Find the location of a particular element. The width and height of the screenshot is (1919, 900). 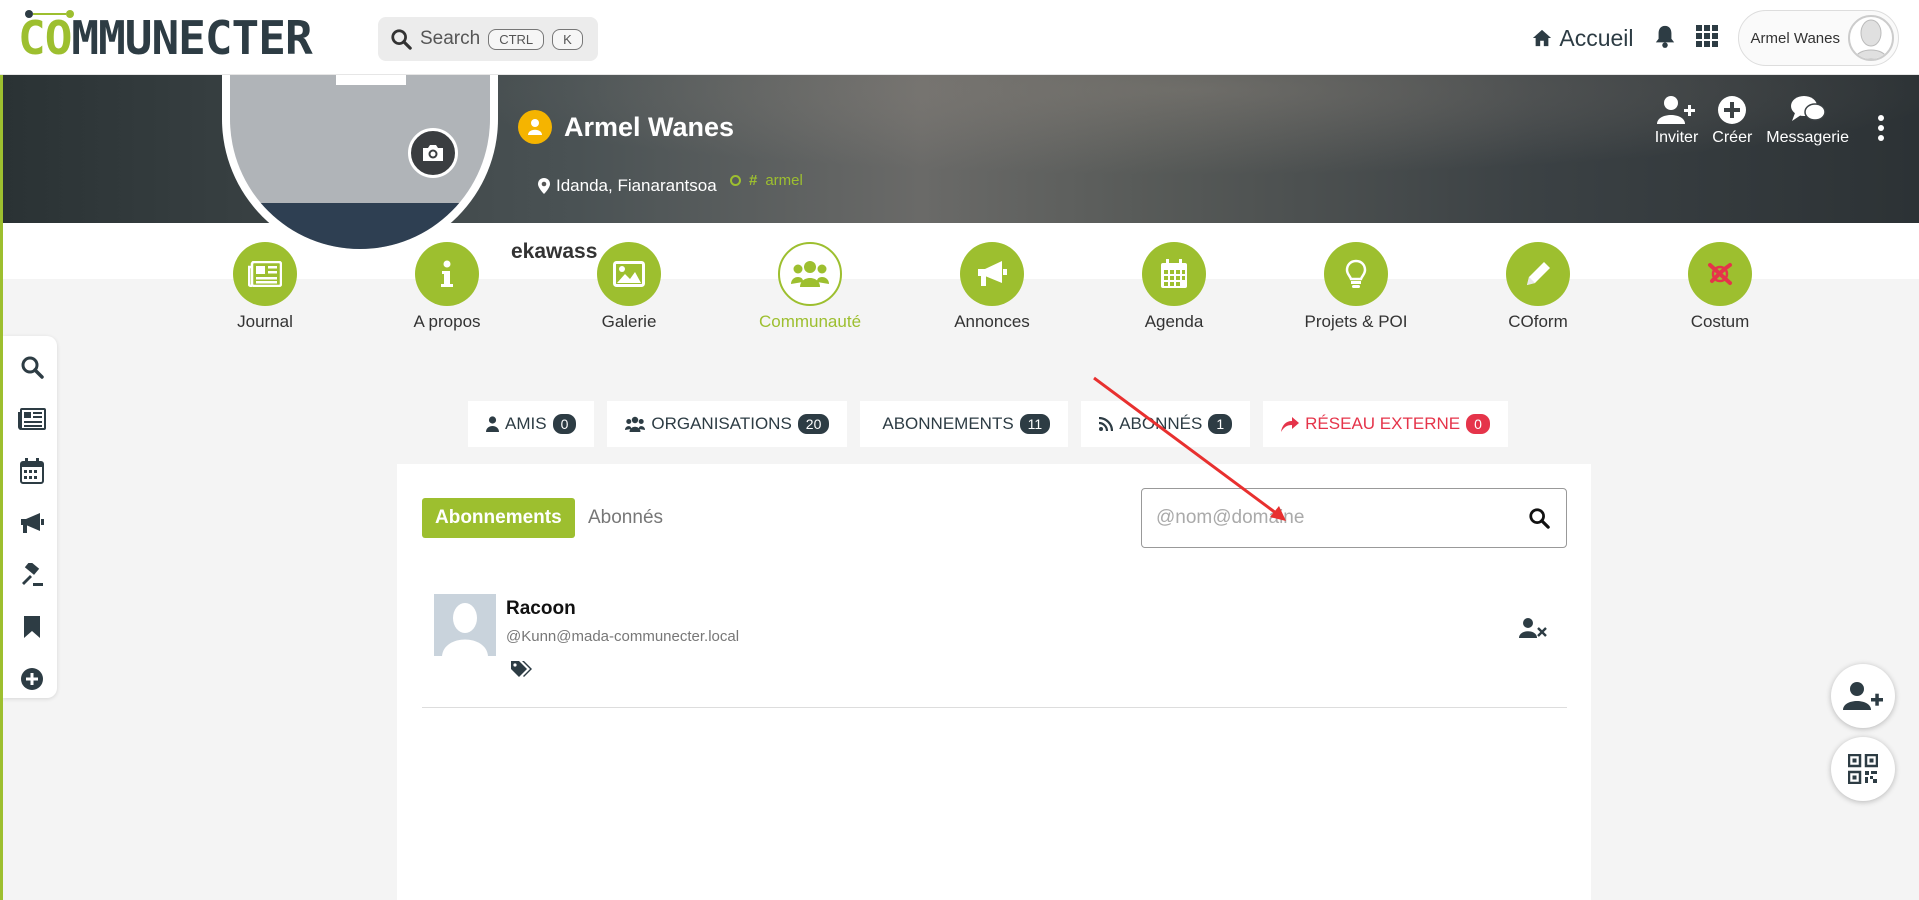

costum-icon is located at coordinates (1720, 274).